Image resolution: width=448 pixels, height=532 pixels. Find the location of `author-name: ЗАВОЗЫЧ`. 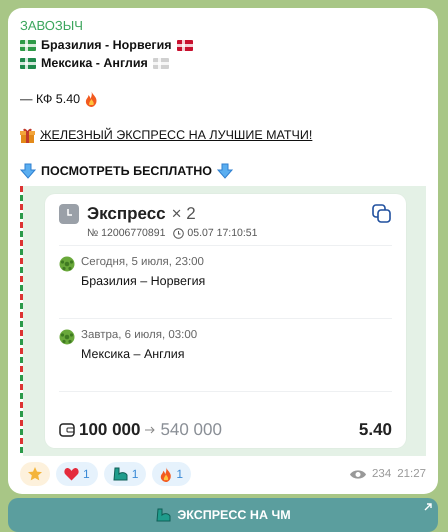

author-name: ЗАВОЗЫЧ is located at coordinates (52, 25).